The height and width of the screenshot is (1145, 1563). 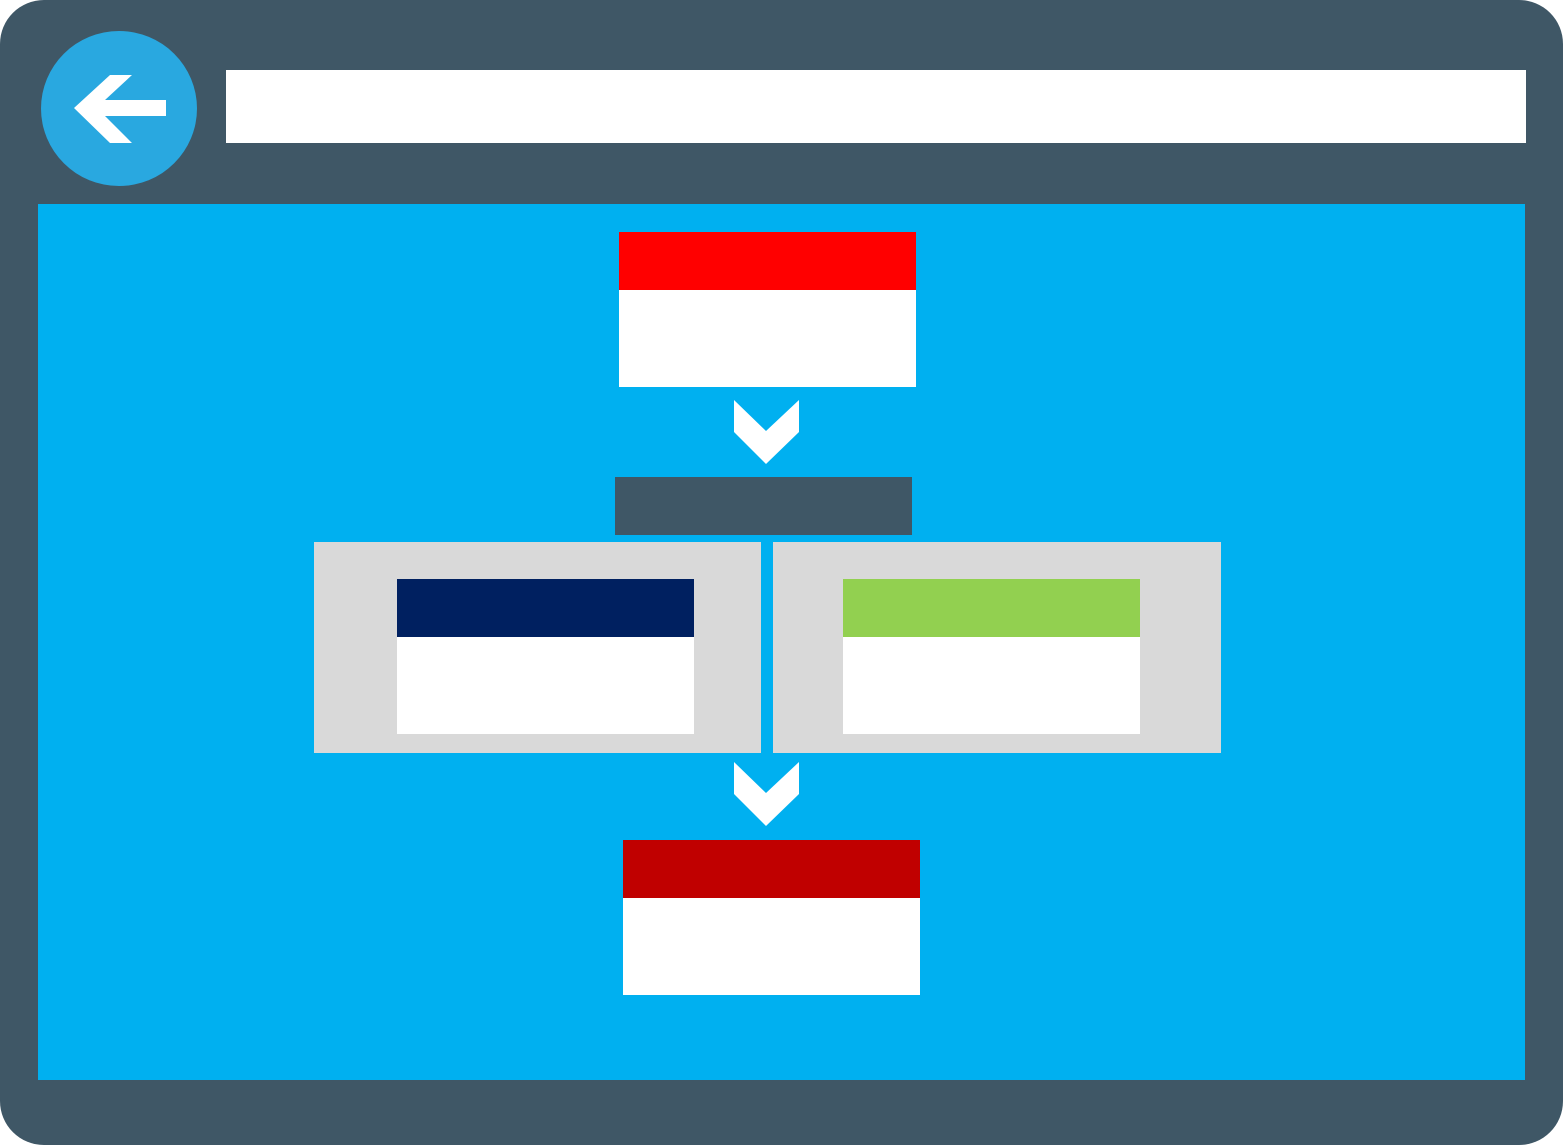 I want to click on branch-right-body, so click(x=991, y=685).